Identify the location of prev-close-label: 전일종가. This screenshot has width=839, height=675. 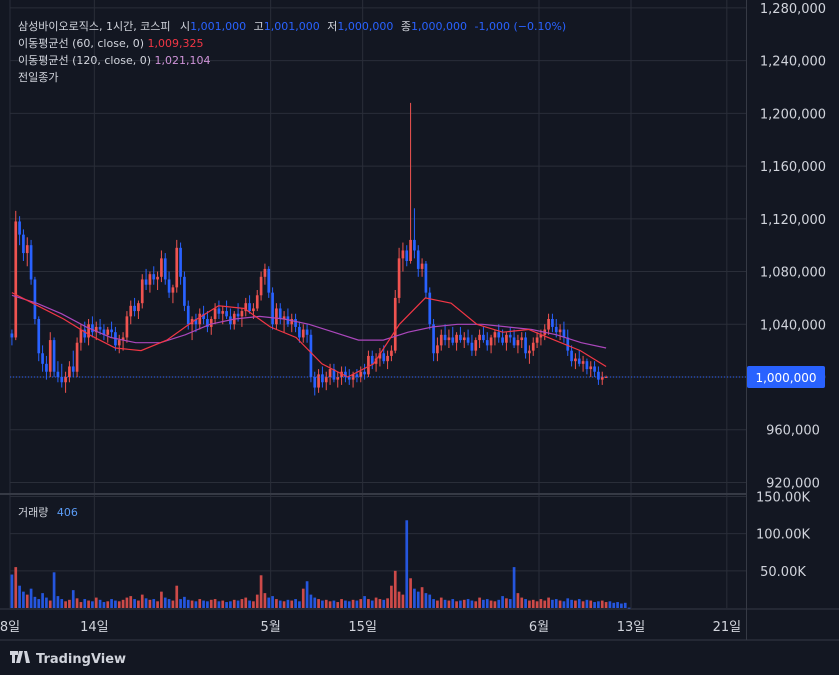
(38, 77).